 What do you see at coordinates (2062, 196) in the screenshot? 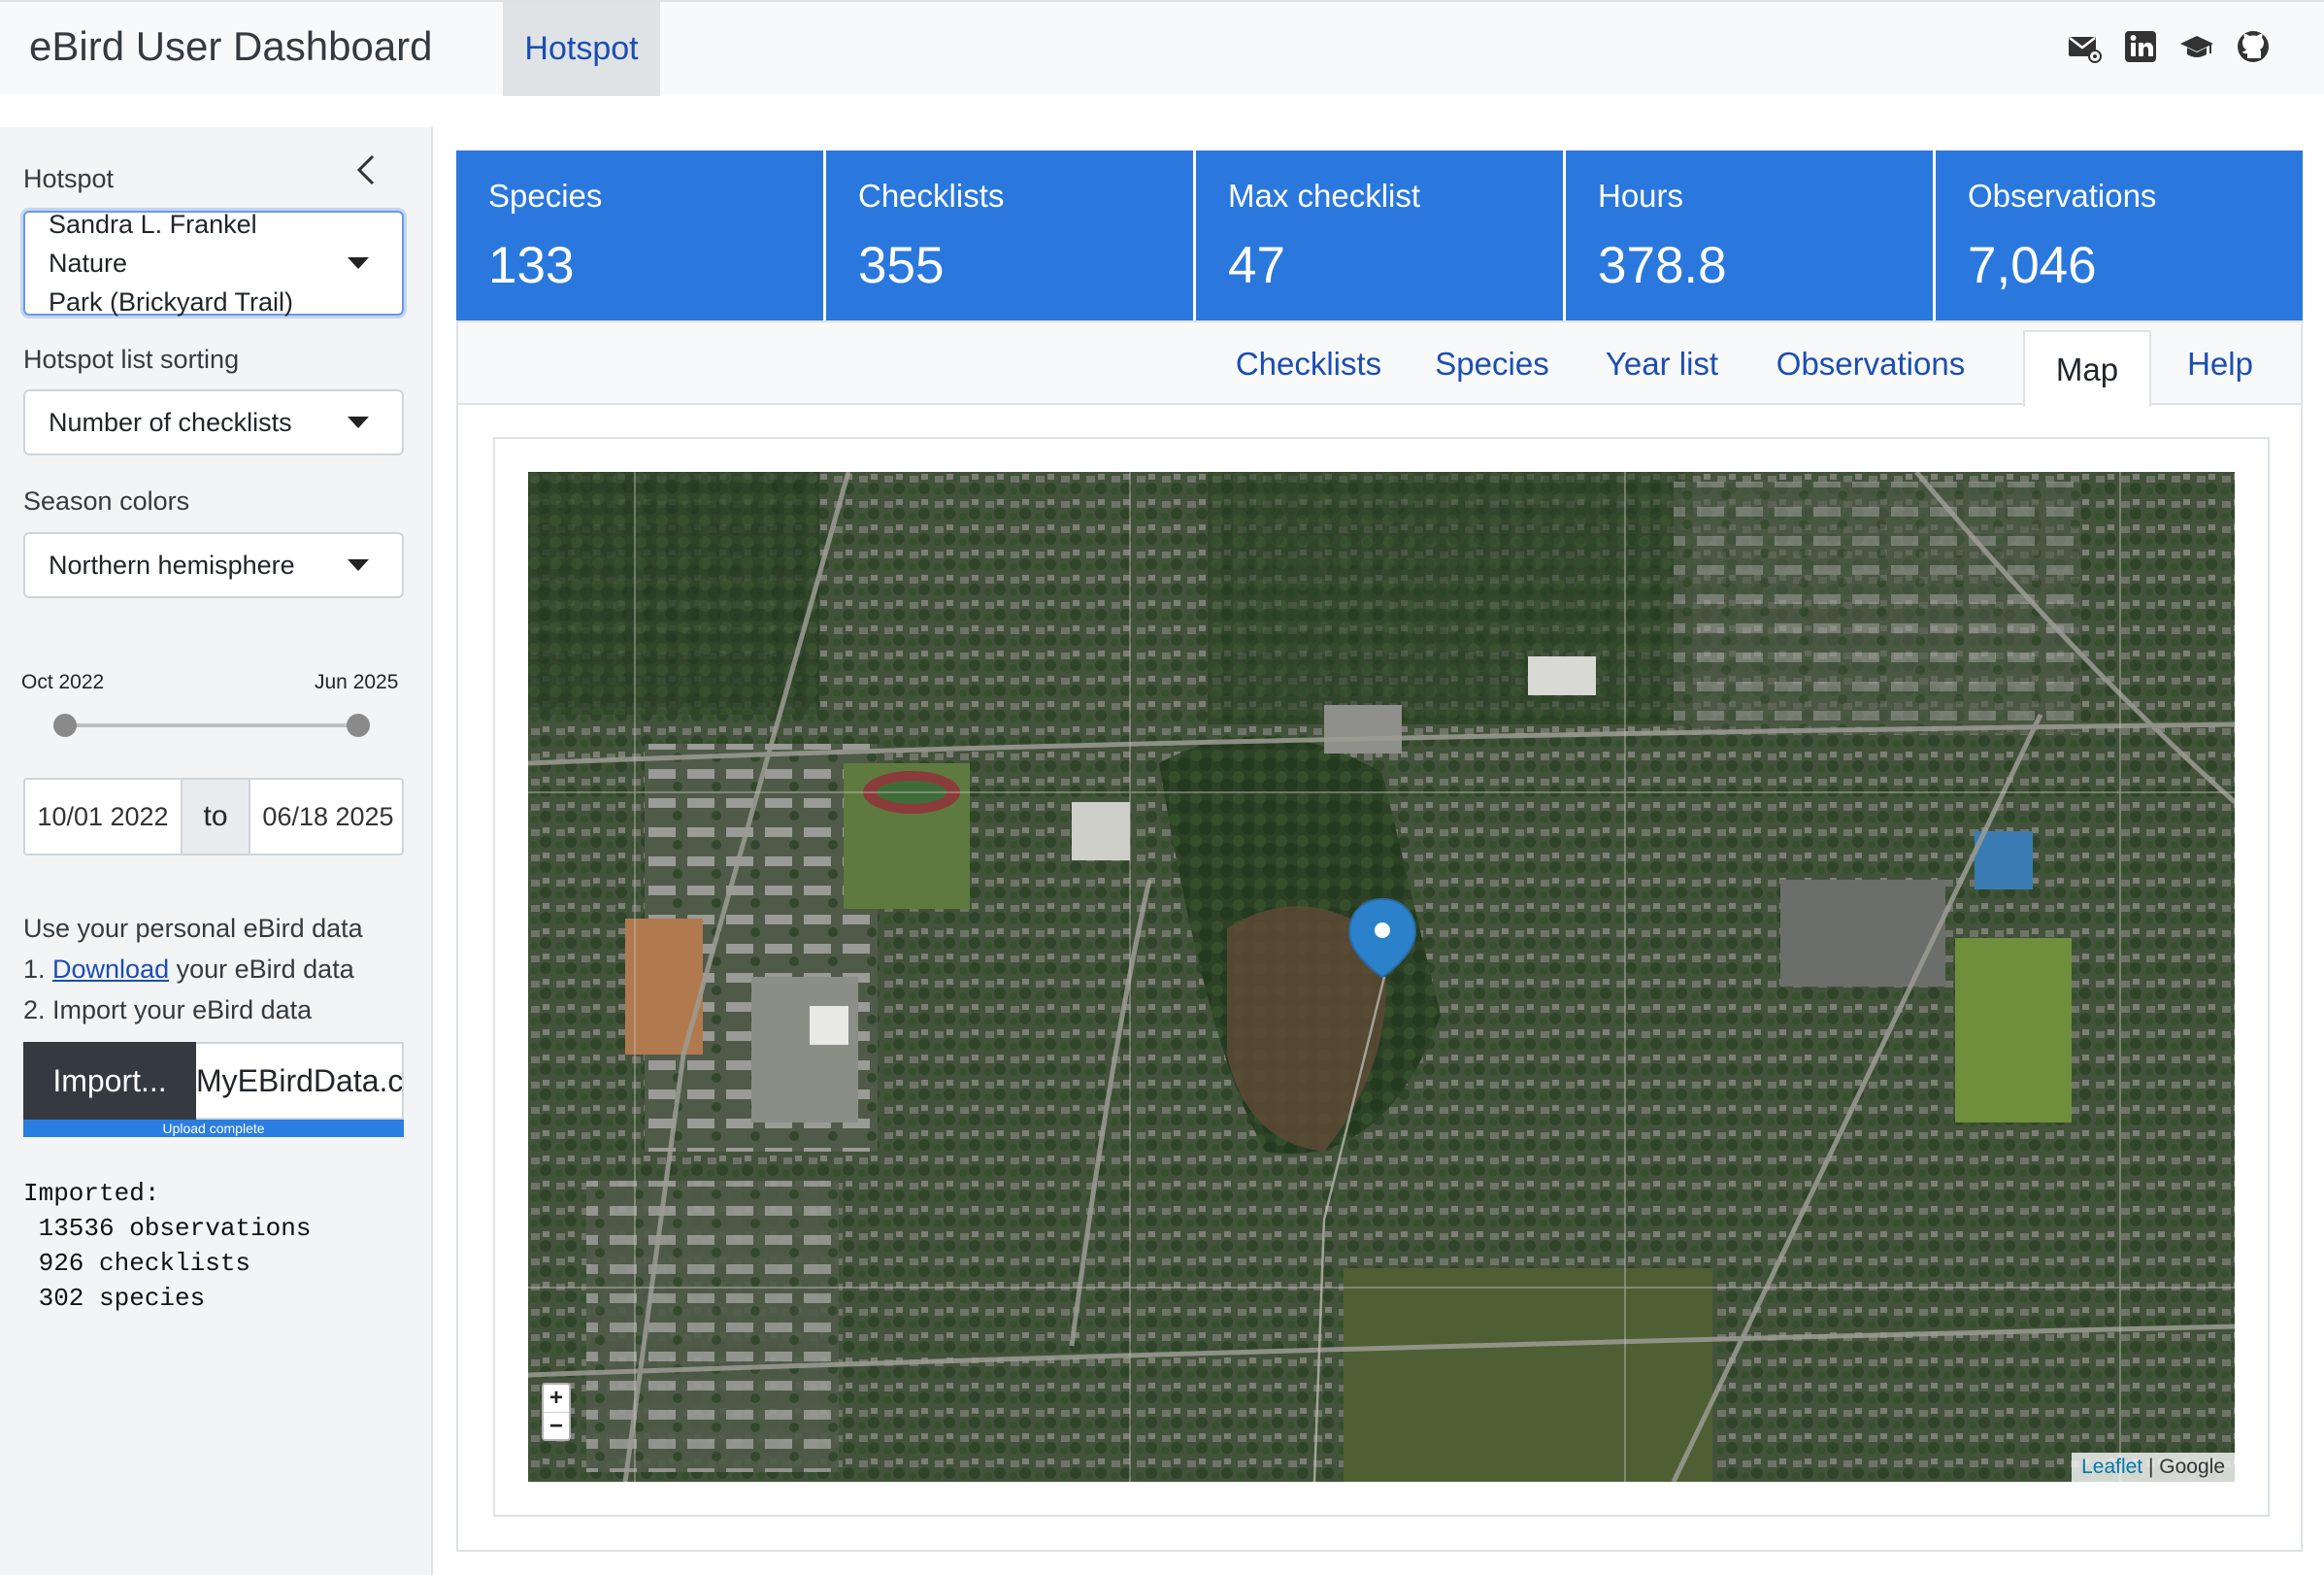
I see `value-box-title: Observations` at bounding box center [2062, 196].